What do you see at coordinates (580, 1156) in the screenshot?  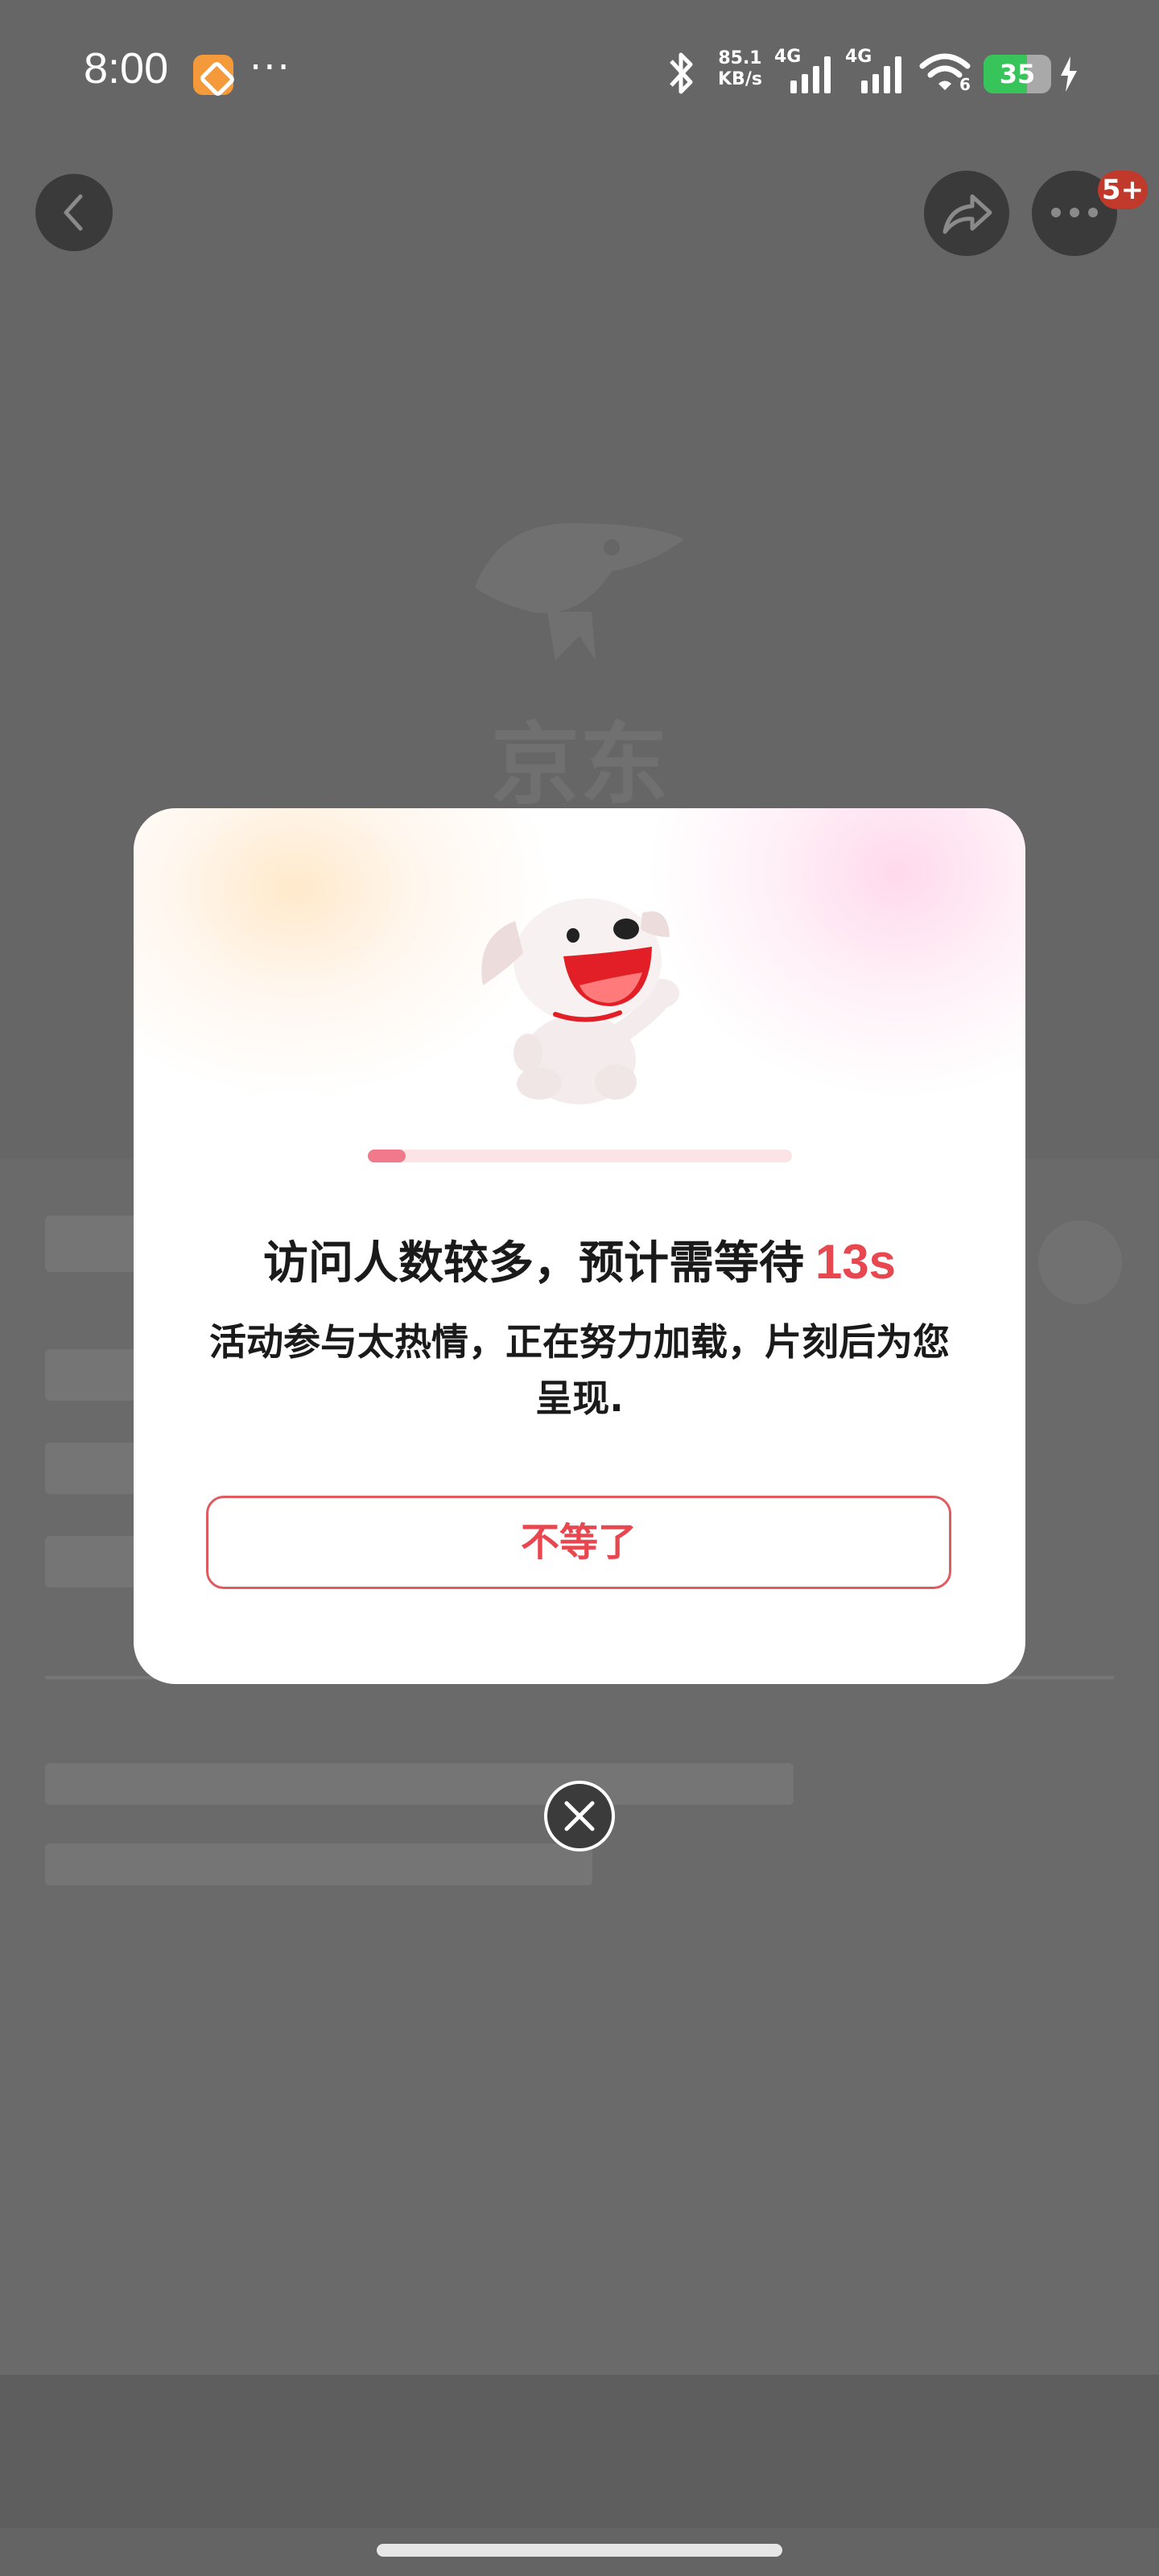 I see `loading-progress-bar` at bounding box center [580, 1156].